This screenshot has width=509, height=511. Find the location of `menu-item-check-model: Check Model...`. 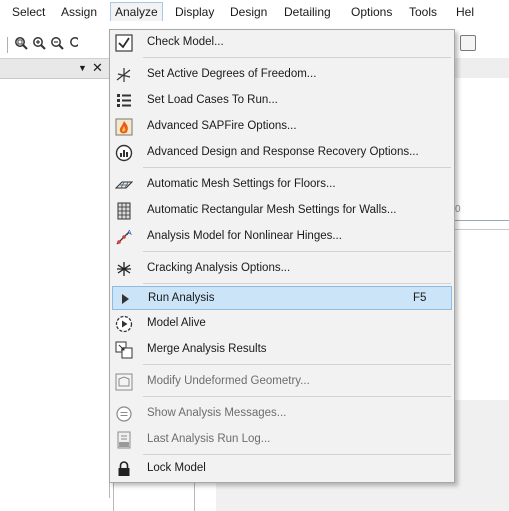

menu-item-check-model: Check Model... is located at coordinates (282, 43).